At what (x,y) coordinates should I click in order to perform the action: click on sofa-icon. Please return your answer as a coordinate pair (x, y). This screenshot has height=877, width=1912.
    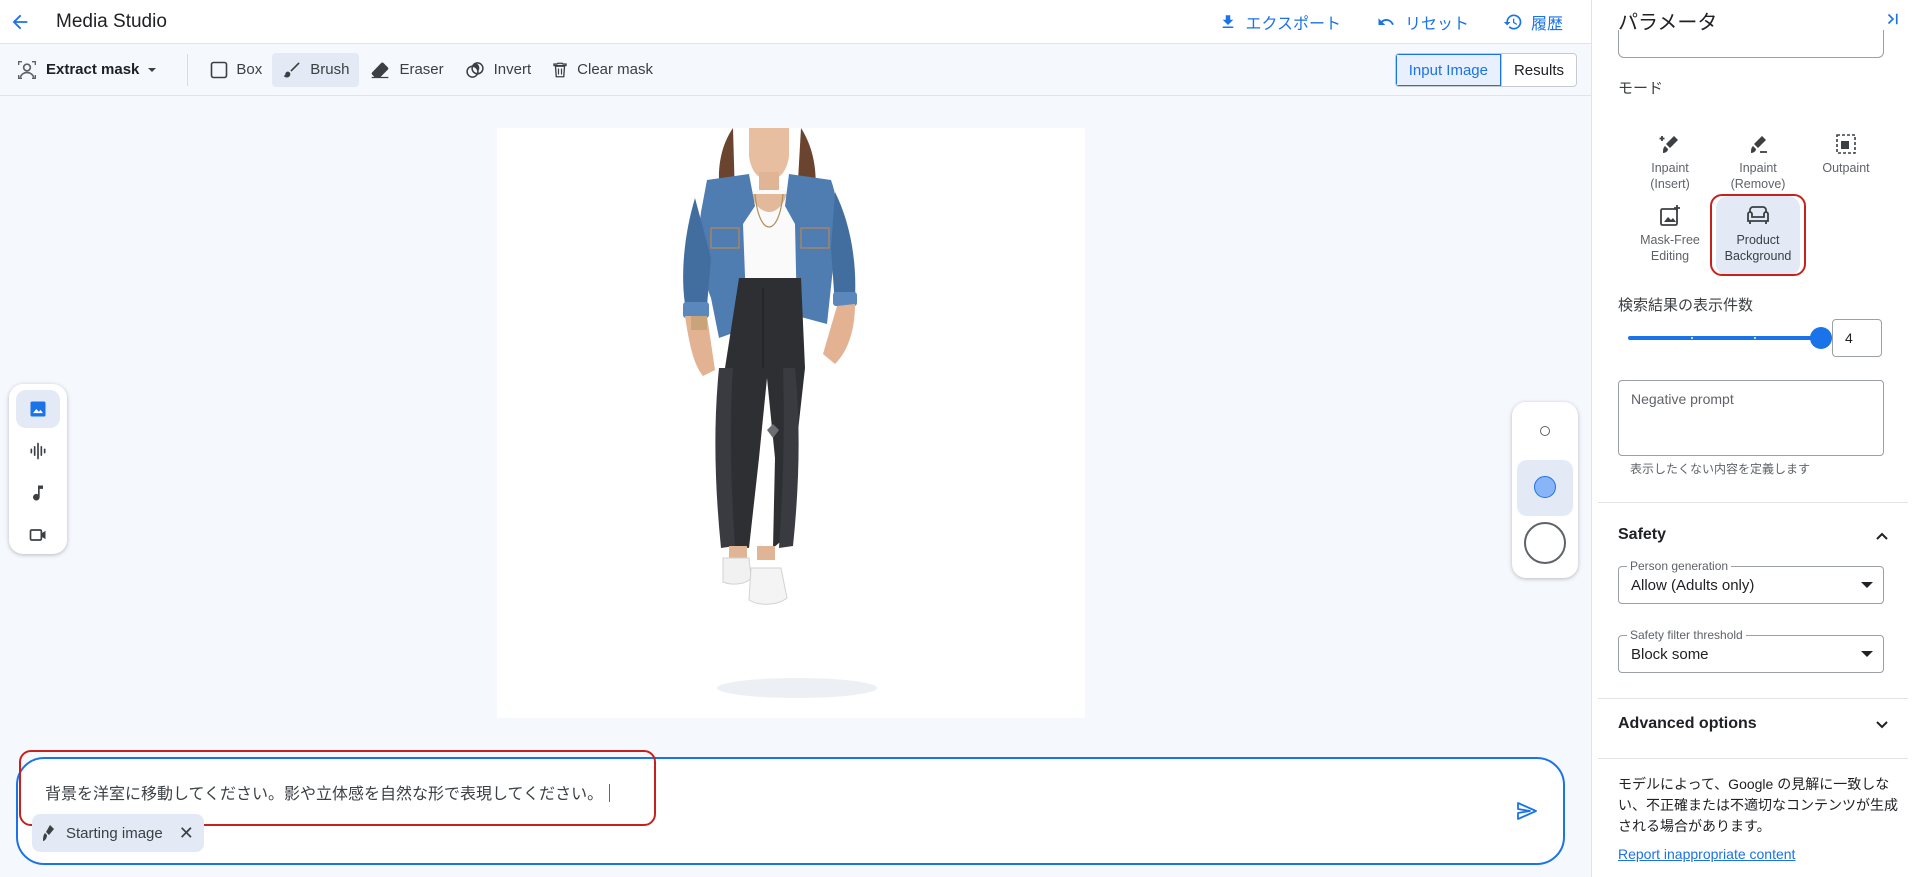
    Looking at the image, I should click on (1758, 215).